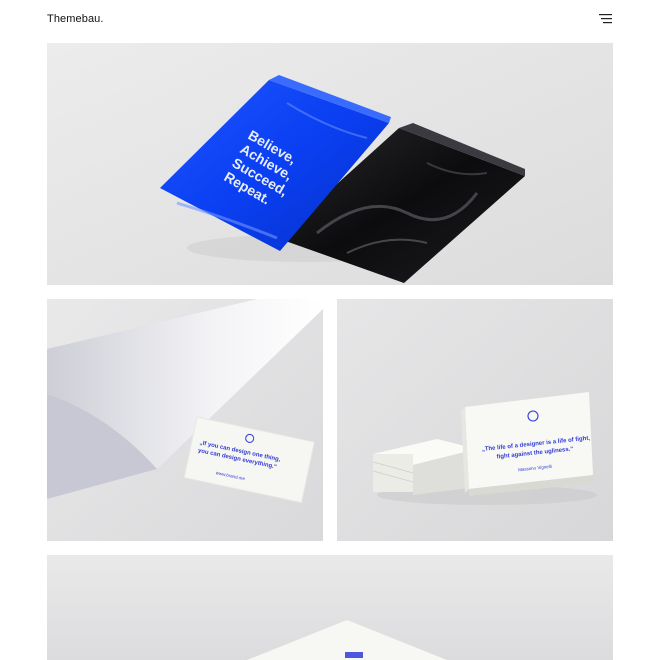 The width and height of the screenshot is (660, 660). What do you see at coordinates (606, 19) in the screenshot?
I see `hamburger-menu-icon` at bounding box center [606, 19].